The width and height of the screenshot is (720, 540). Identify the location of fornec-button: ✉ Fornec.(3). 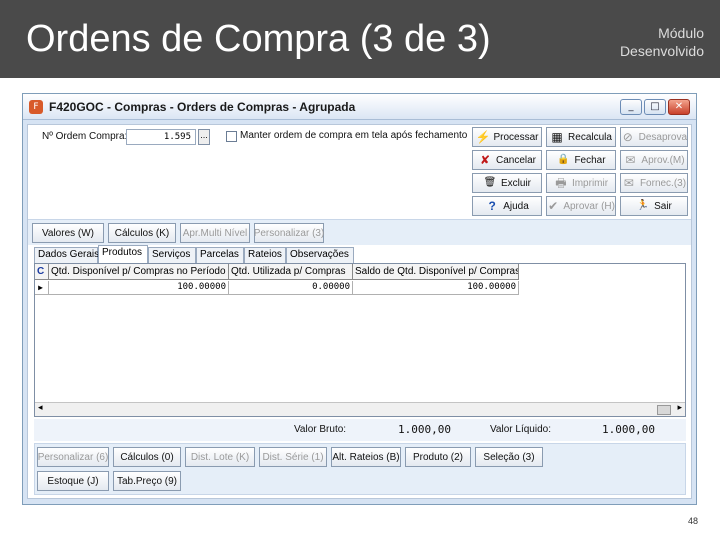
(654, 183).